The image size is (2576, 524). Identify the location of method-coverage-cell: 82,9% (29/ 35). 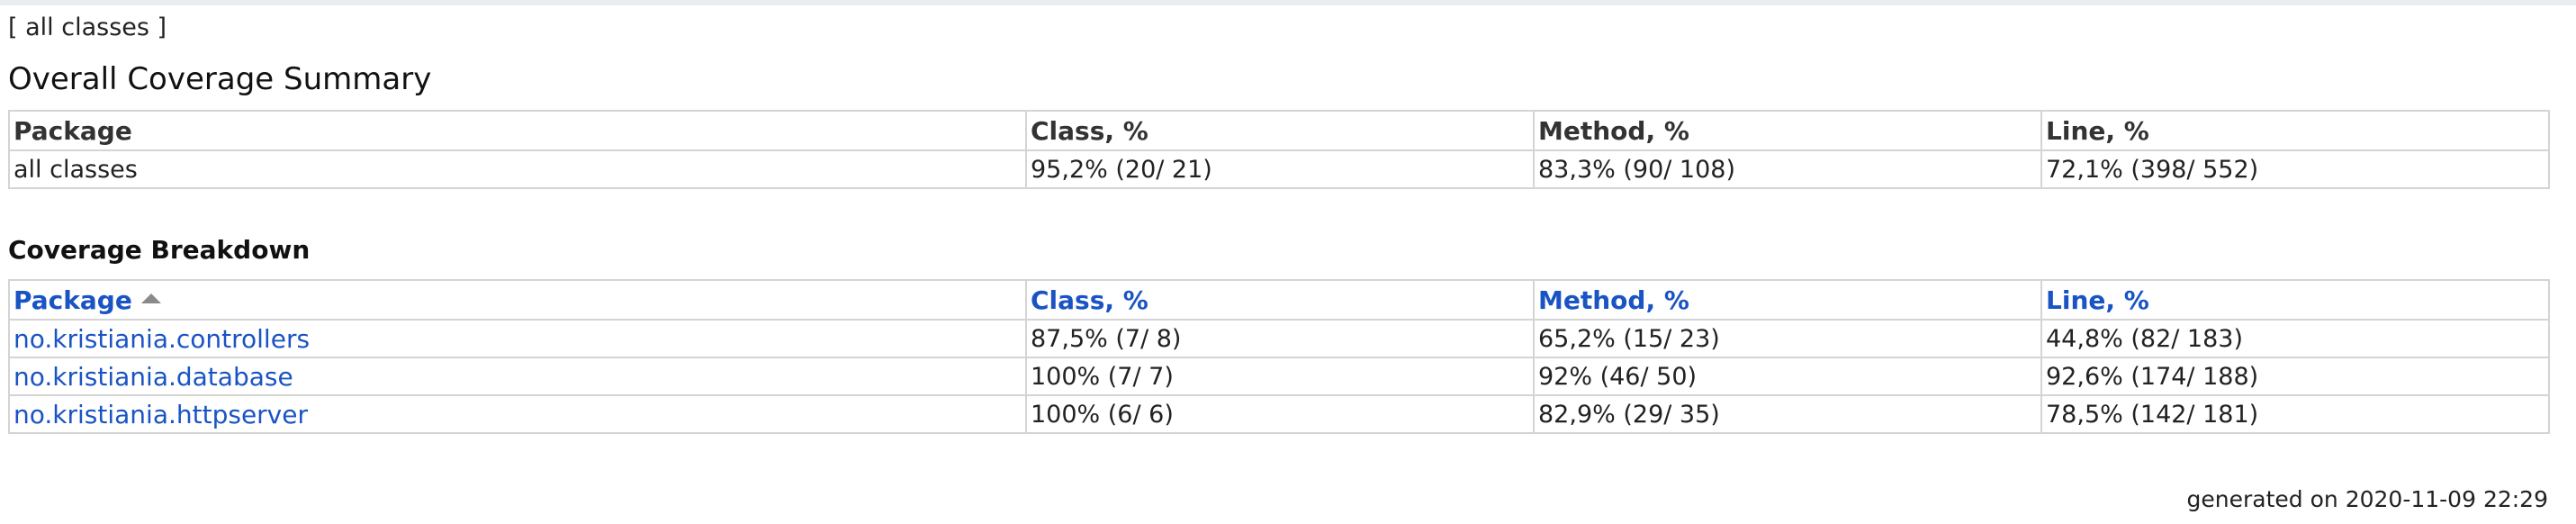
(1787, 414).